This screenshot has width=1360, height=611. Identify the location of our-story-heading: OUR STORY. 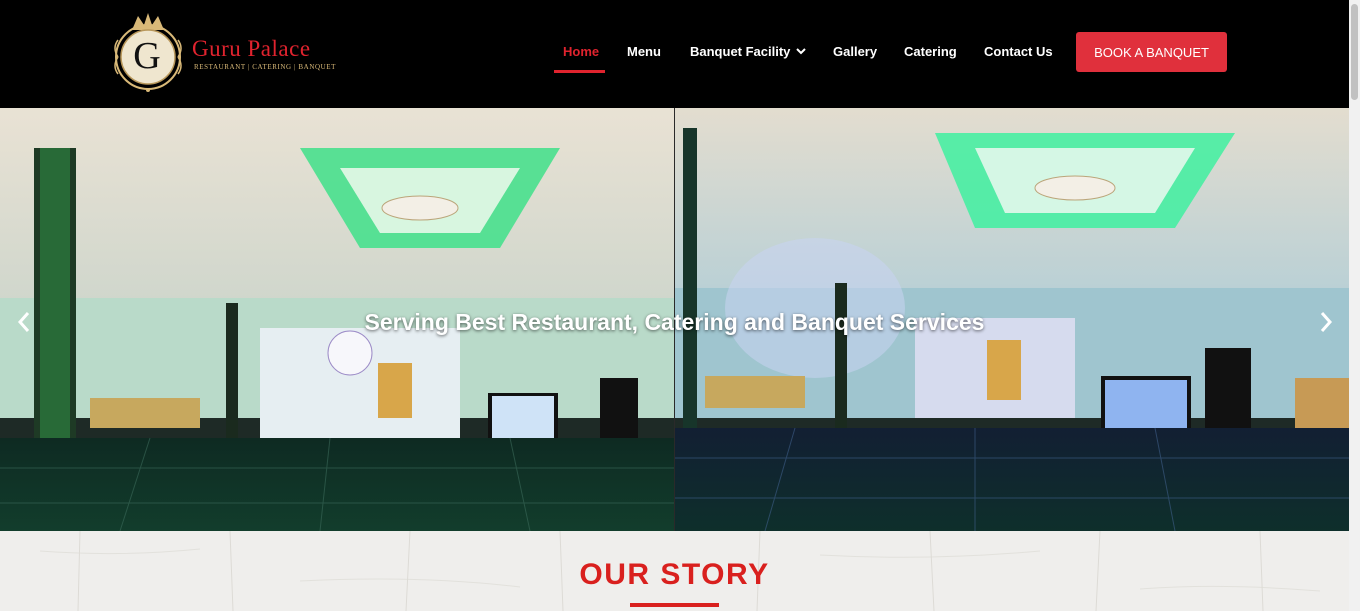
(674, 574).